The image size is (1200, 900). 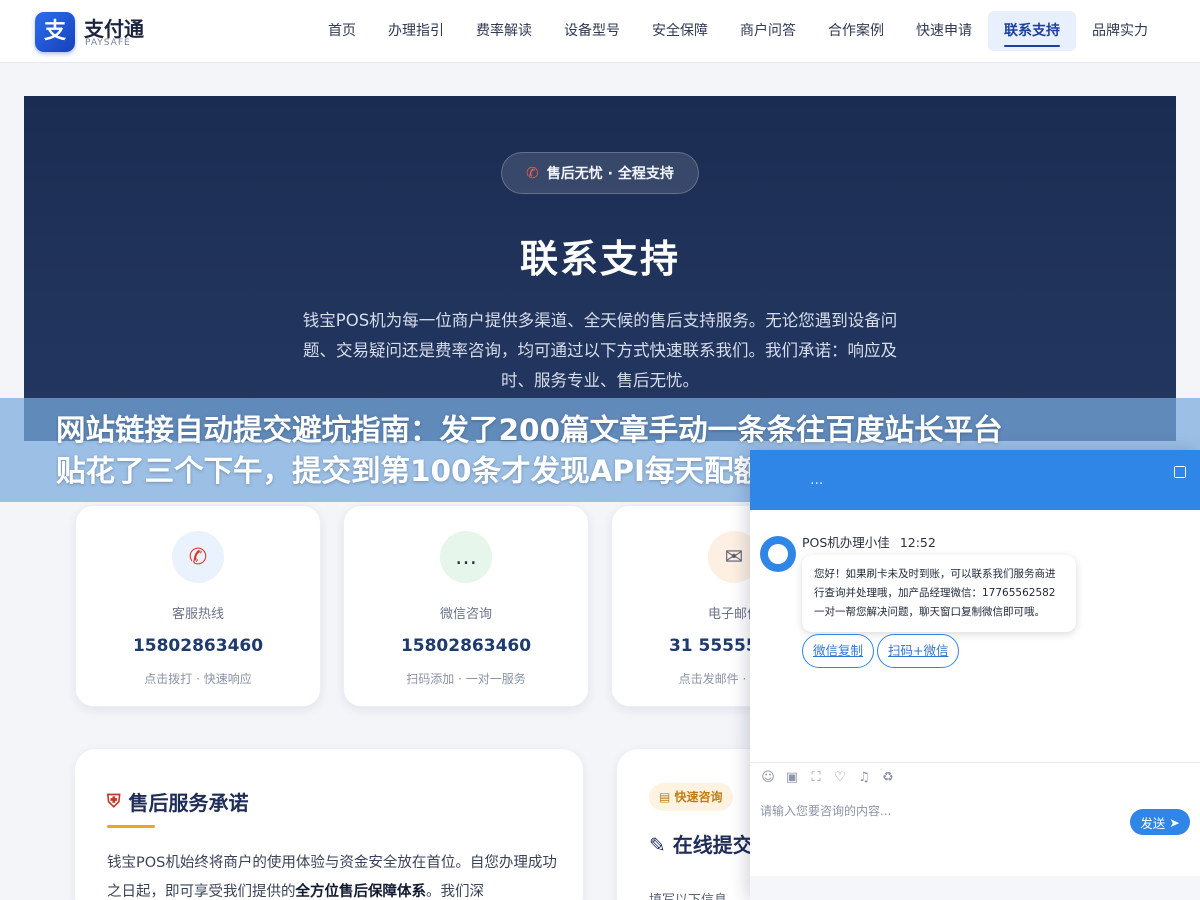 I want to click on card-note: 点击拨打 · 快速响应, so click(x=198, y=679).